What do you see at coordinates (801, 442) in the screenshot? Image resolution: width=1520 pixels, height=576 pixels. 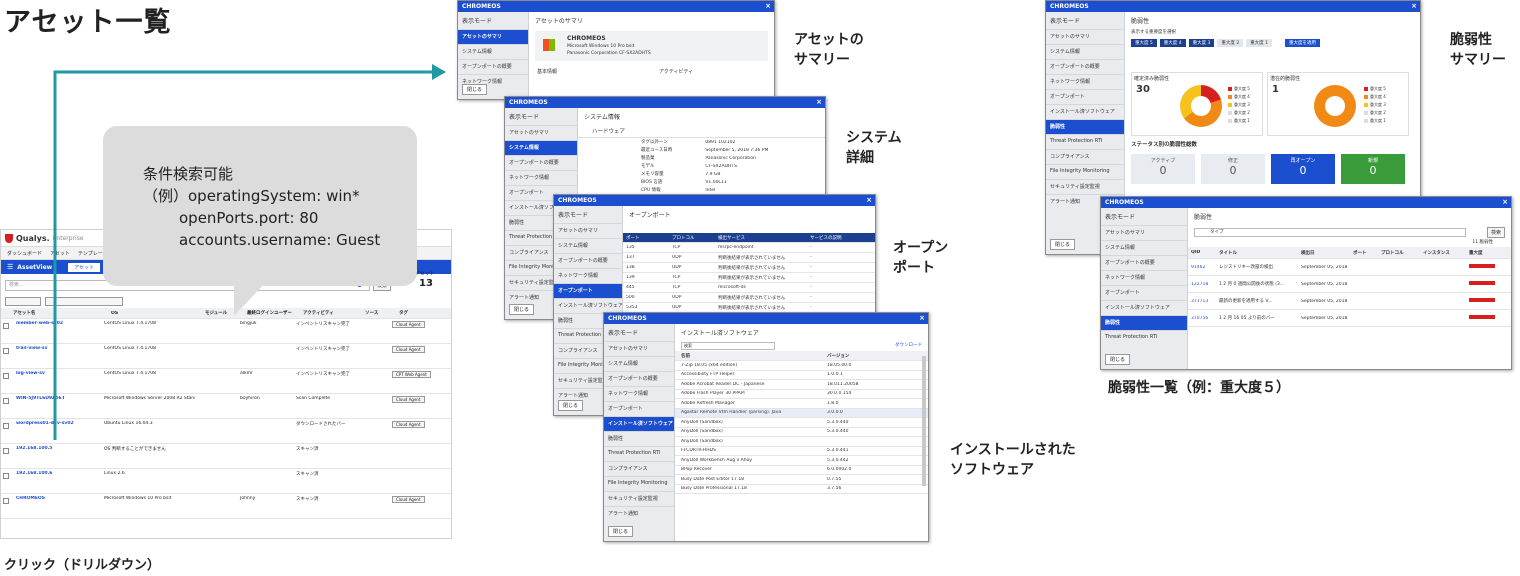 I see `software-row: AnyDoll (Sandbox)` at bounding box center [801, 442].